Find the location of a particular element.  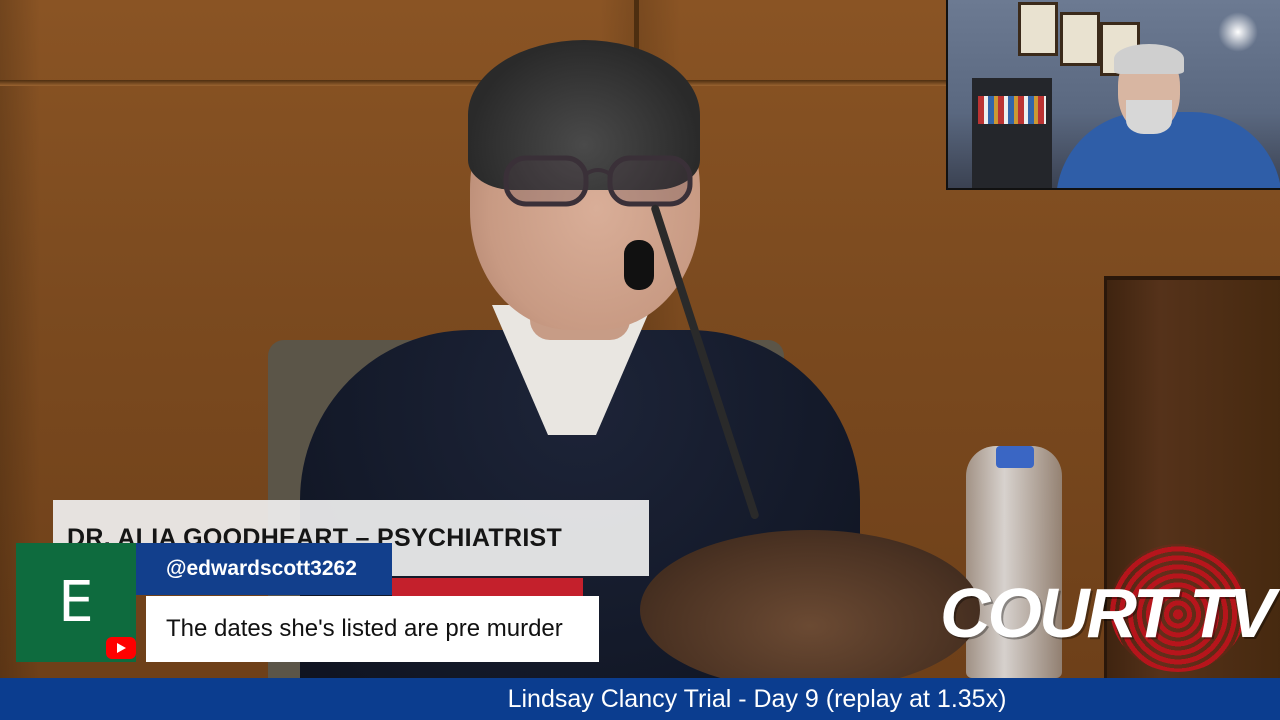

streamer-hair is located at coordinates (1149, 59).